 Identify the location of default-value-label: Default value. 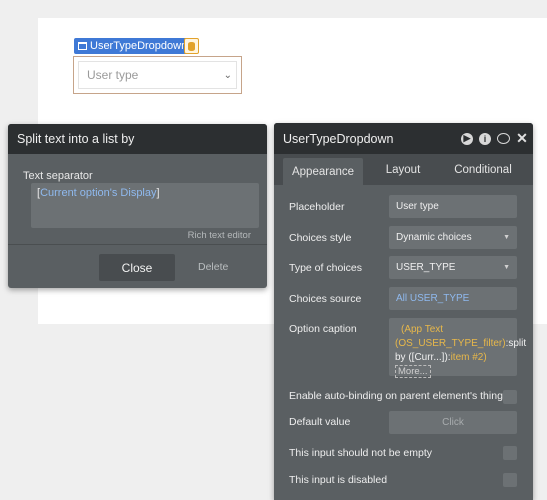
(320, 422).